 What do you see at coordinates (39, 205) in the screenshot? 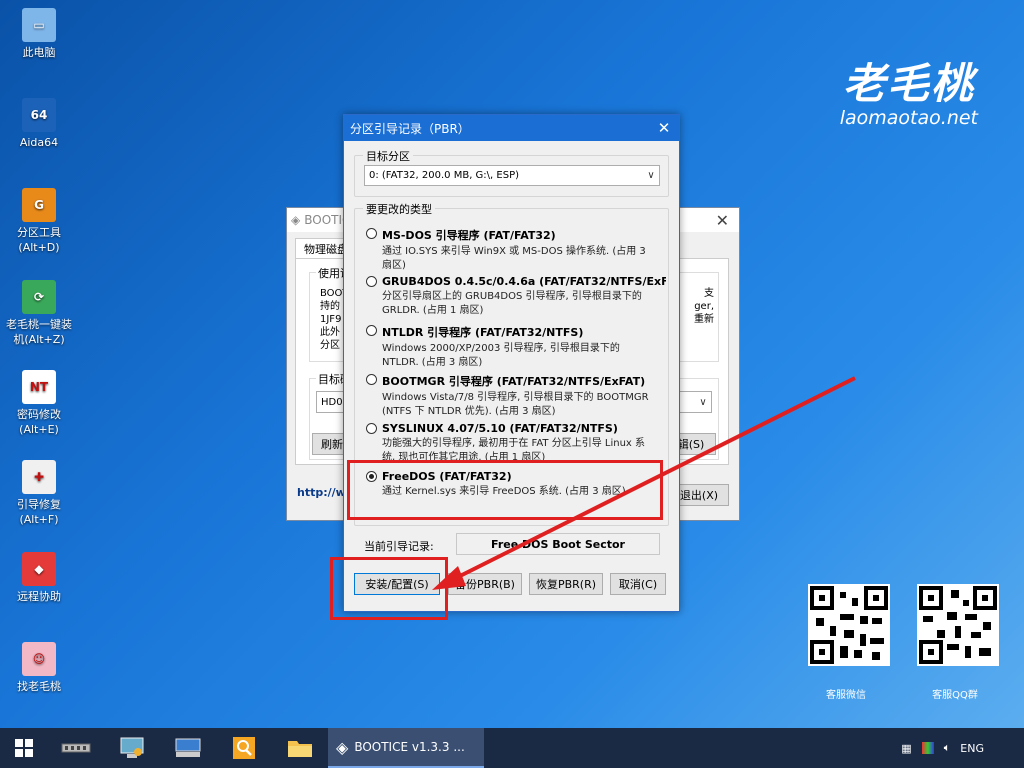
I see `partition-tool-icon: G` at bounding box center [39, 205].